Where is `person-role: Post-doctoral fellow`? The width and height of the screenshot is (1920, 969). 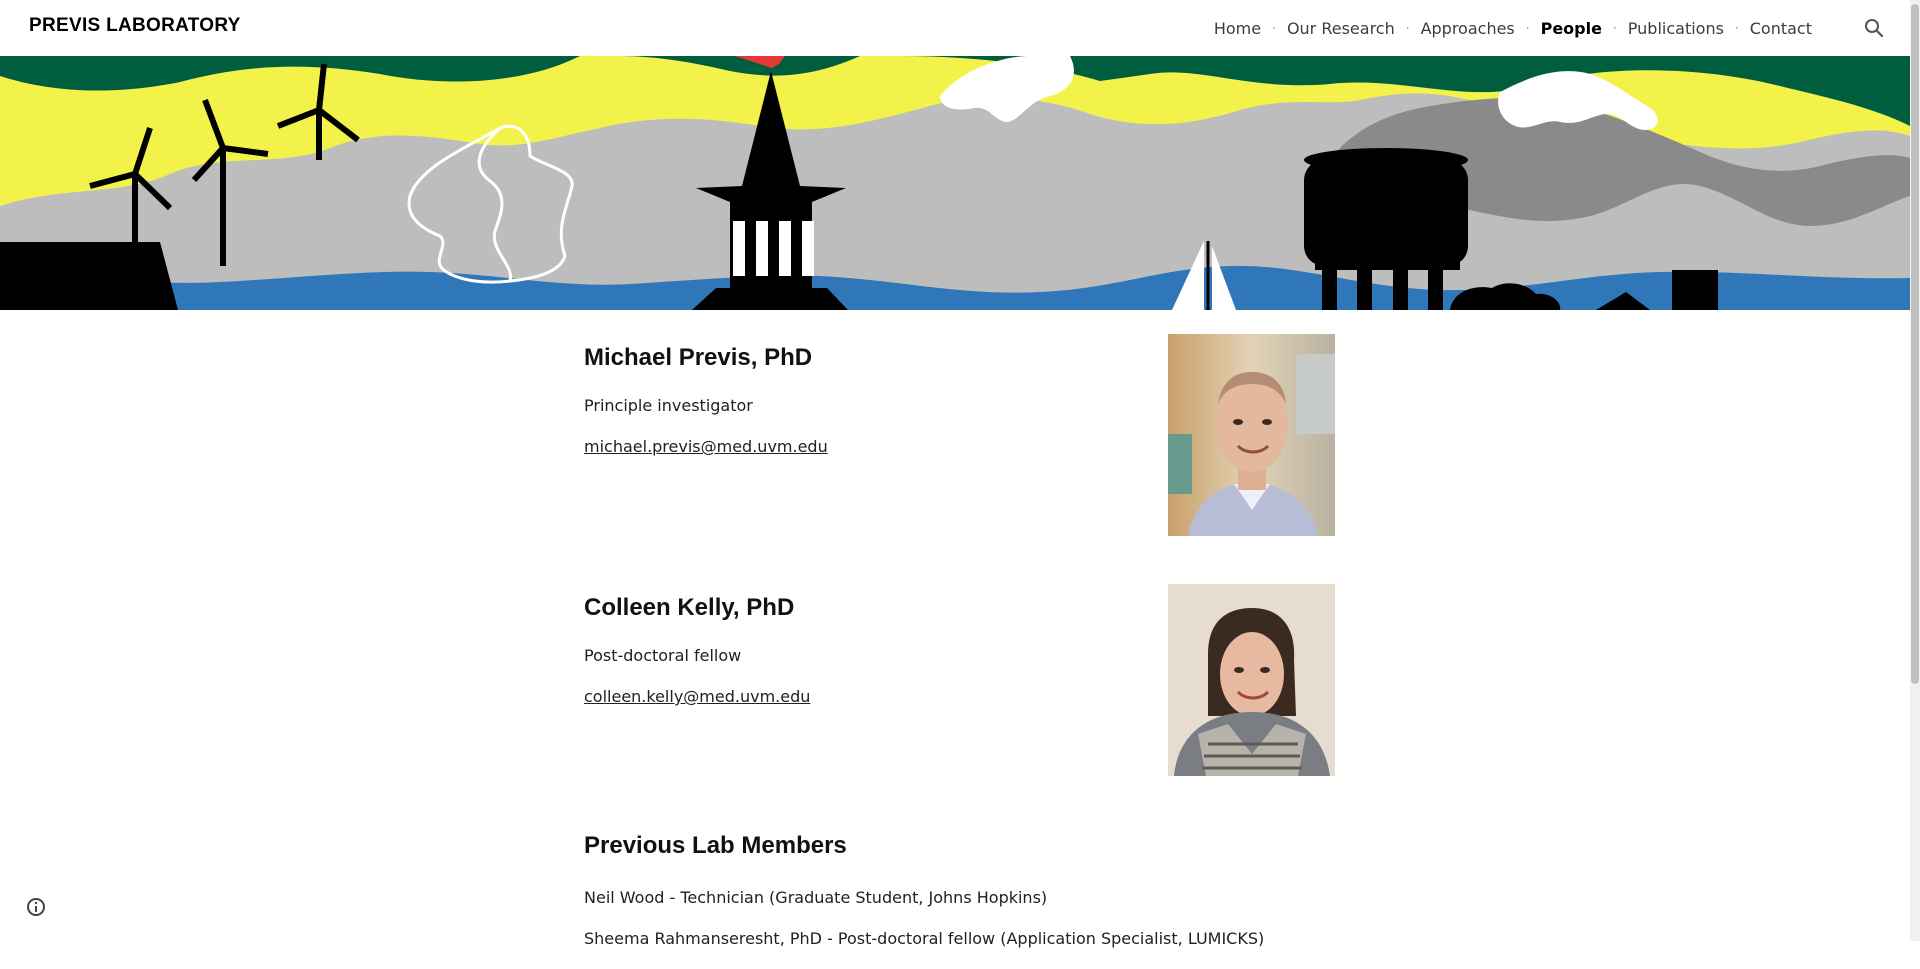
person-role: Post-doctoral fellow is located at coordinates (663, 655).